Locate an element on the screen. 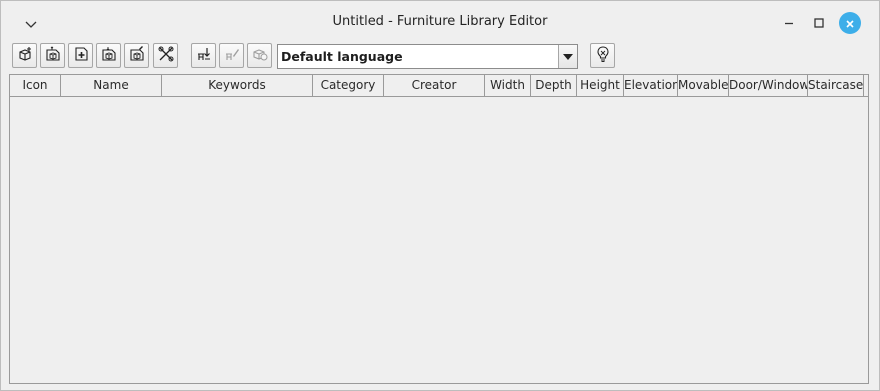  delete-furniture-button is located at coordinates (259, 55).